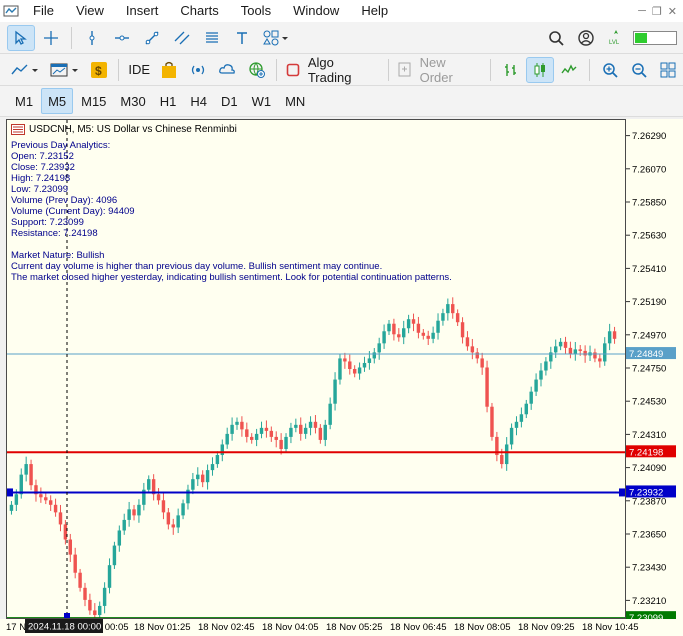  I want to click on close-icon: ✕, so click(672, 11).